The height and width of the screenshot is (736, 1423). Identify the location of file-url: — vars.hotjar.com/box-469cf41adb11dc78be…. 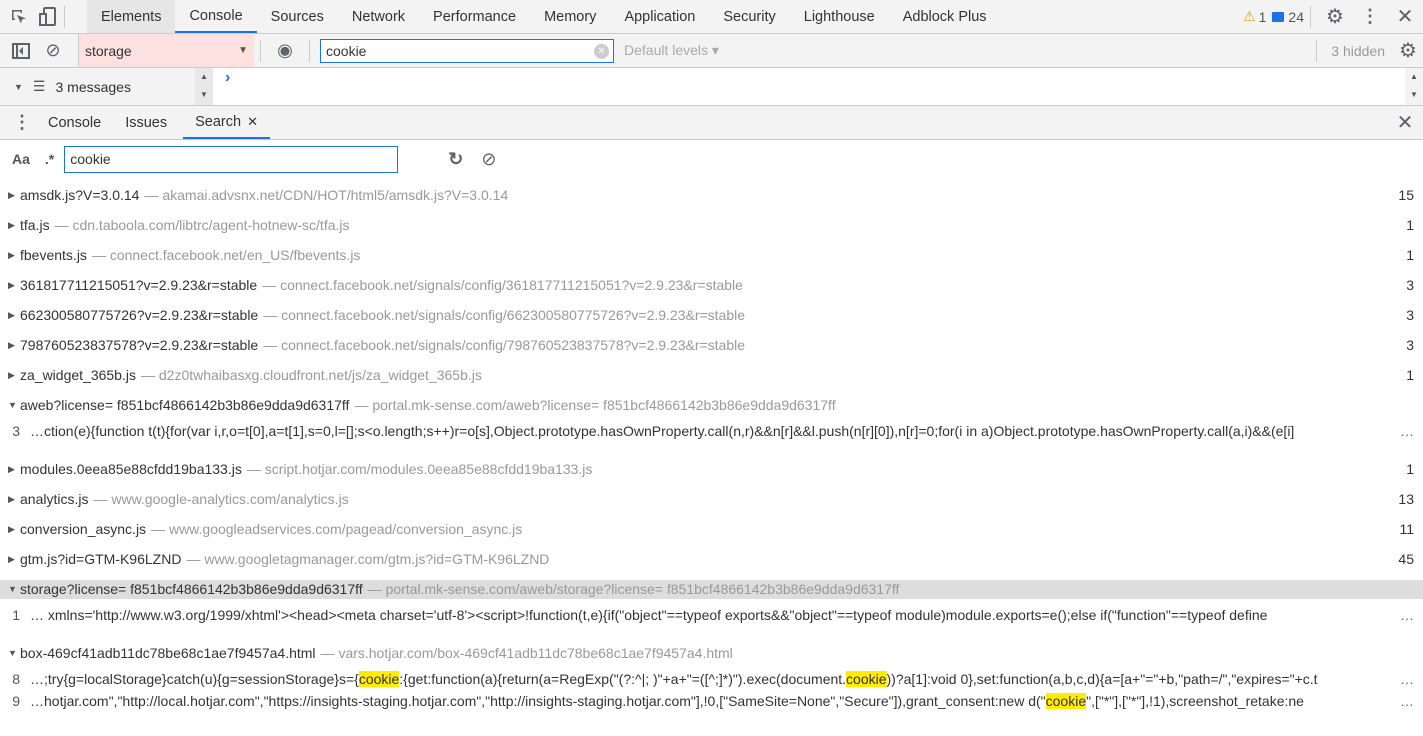
(527, 653).